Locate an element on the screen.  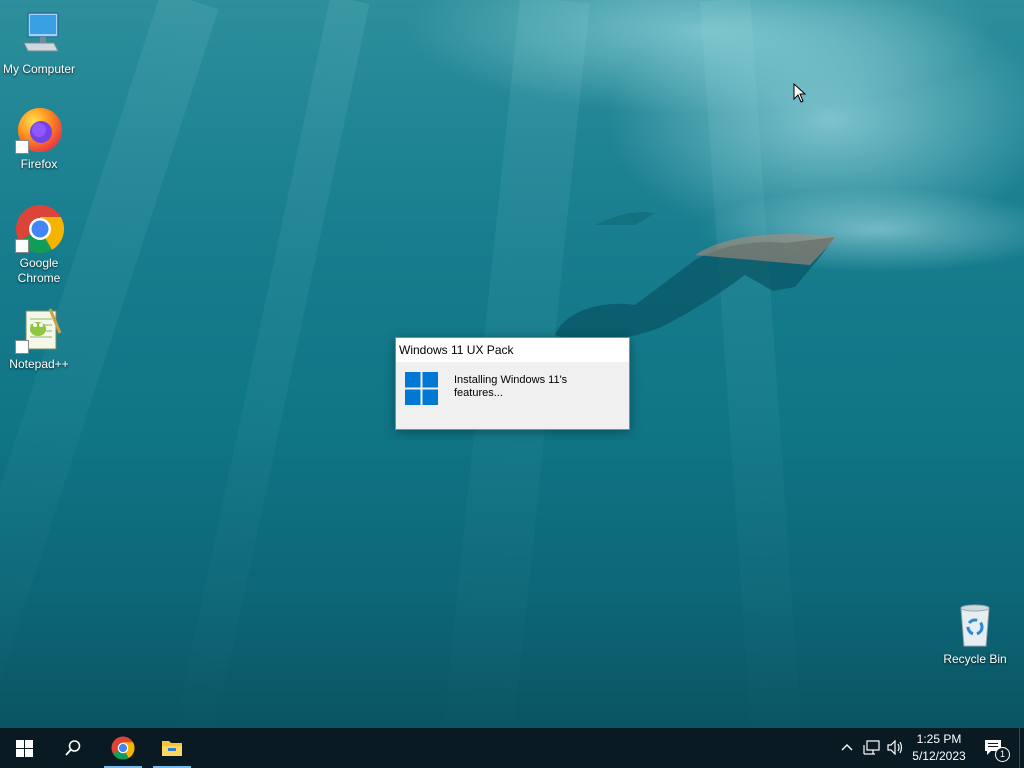
desktop-icon-label: Notepad++ is located at coordinates (39, 364).